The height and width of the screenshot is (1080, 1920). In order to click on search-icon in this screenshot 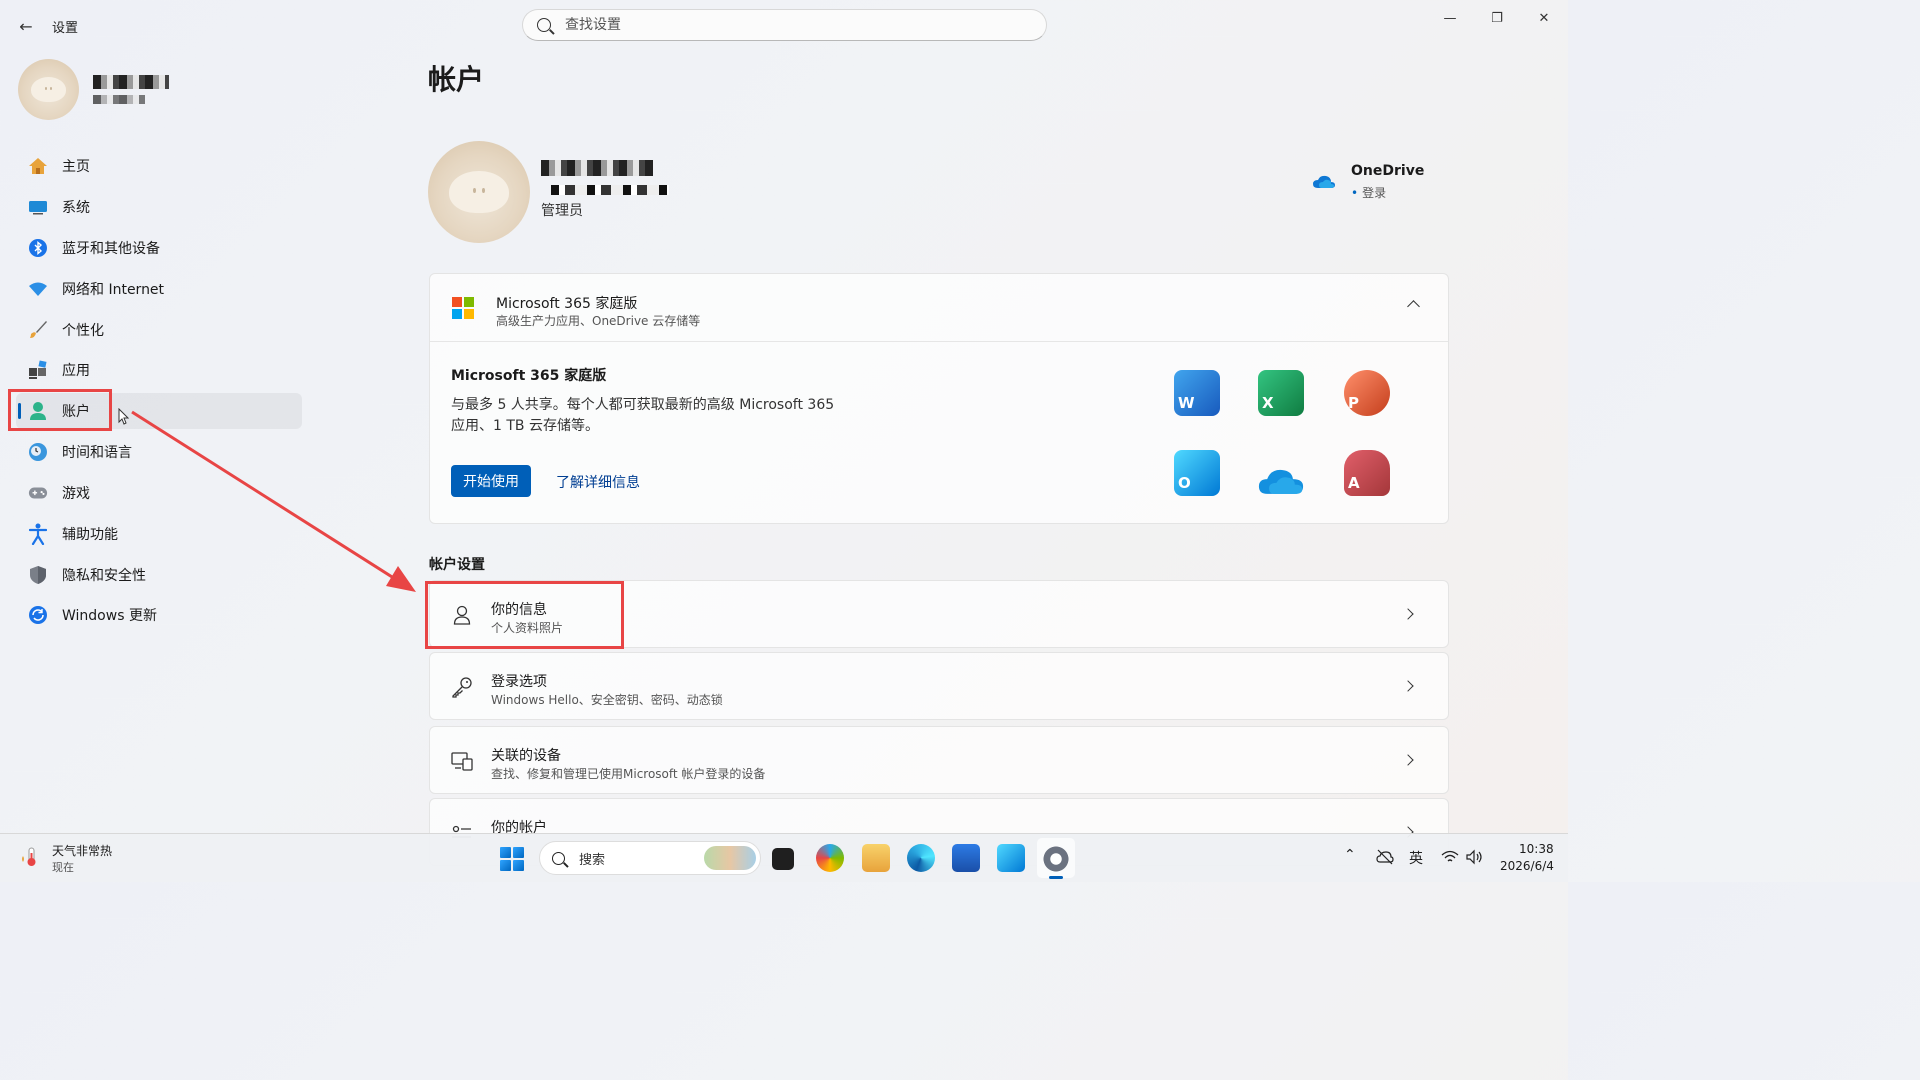, I will do `click(544, 25)`.